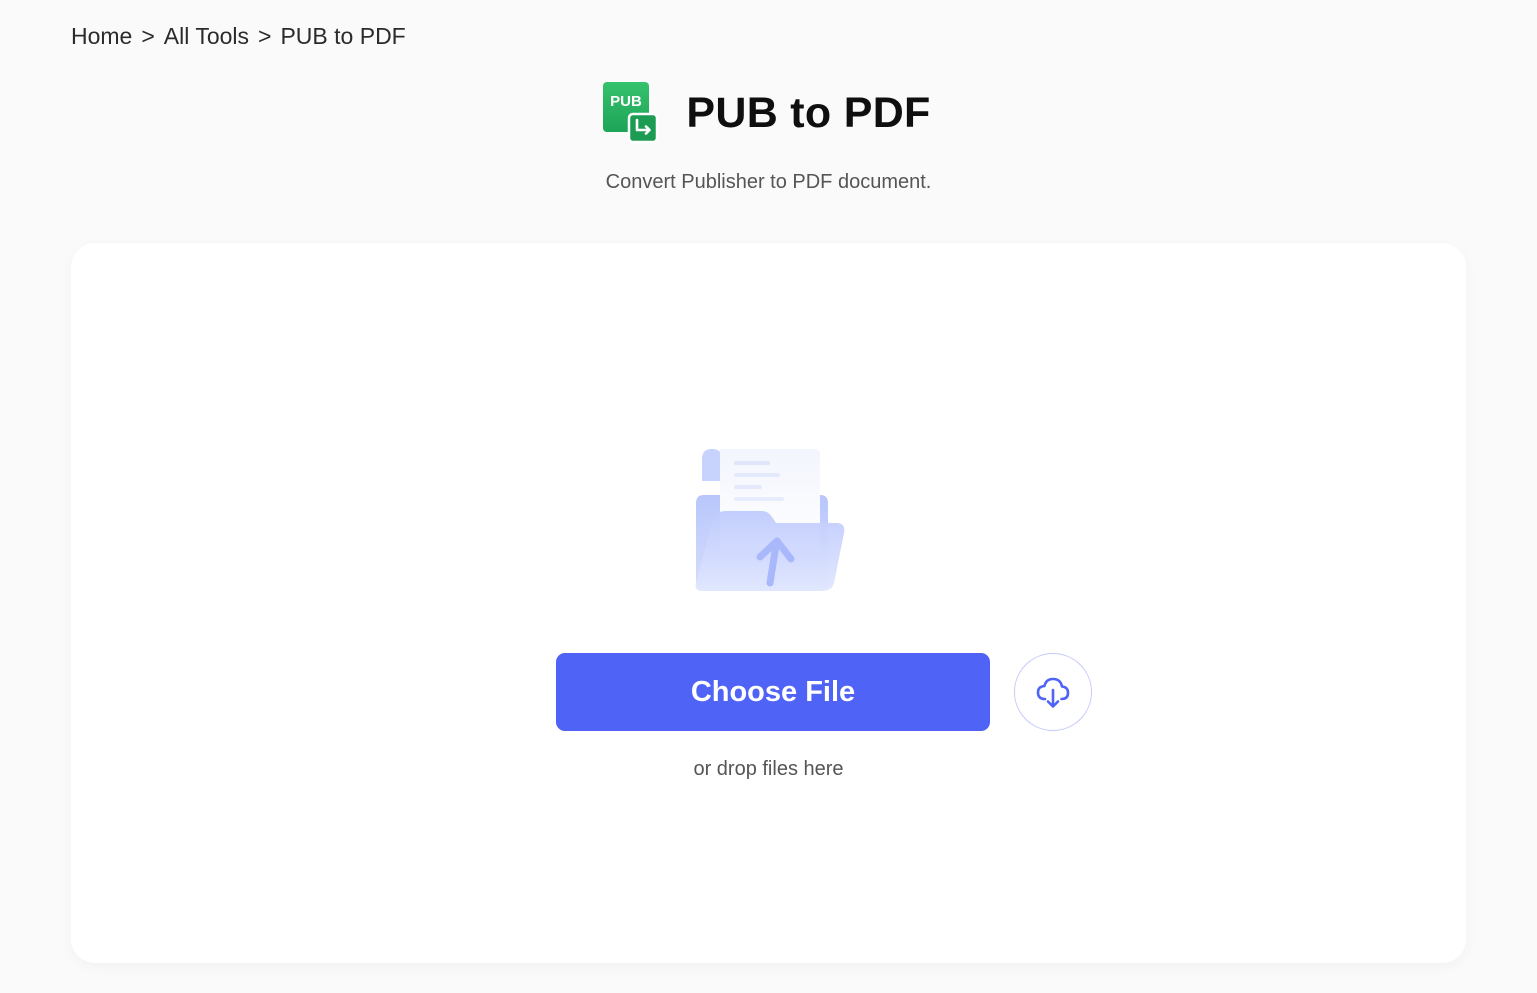 Image resolution: width=1537 pixels, height=993 pixels. Describe the element at coordinates (631, 113) in the screenshot. I see `pub-to-pdf-icon: PUB` at that location.